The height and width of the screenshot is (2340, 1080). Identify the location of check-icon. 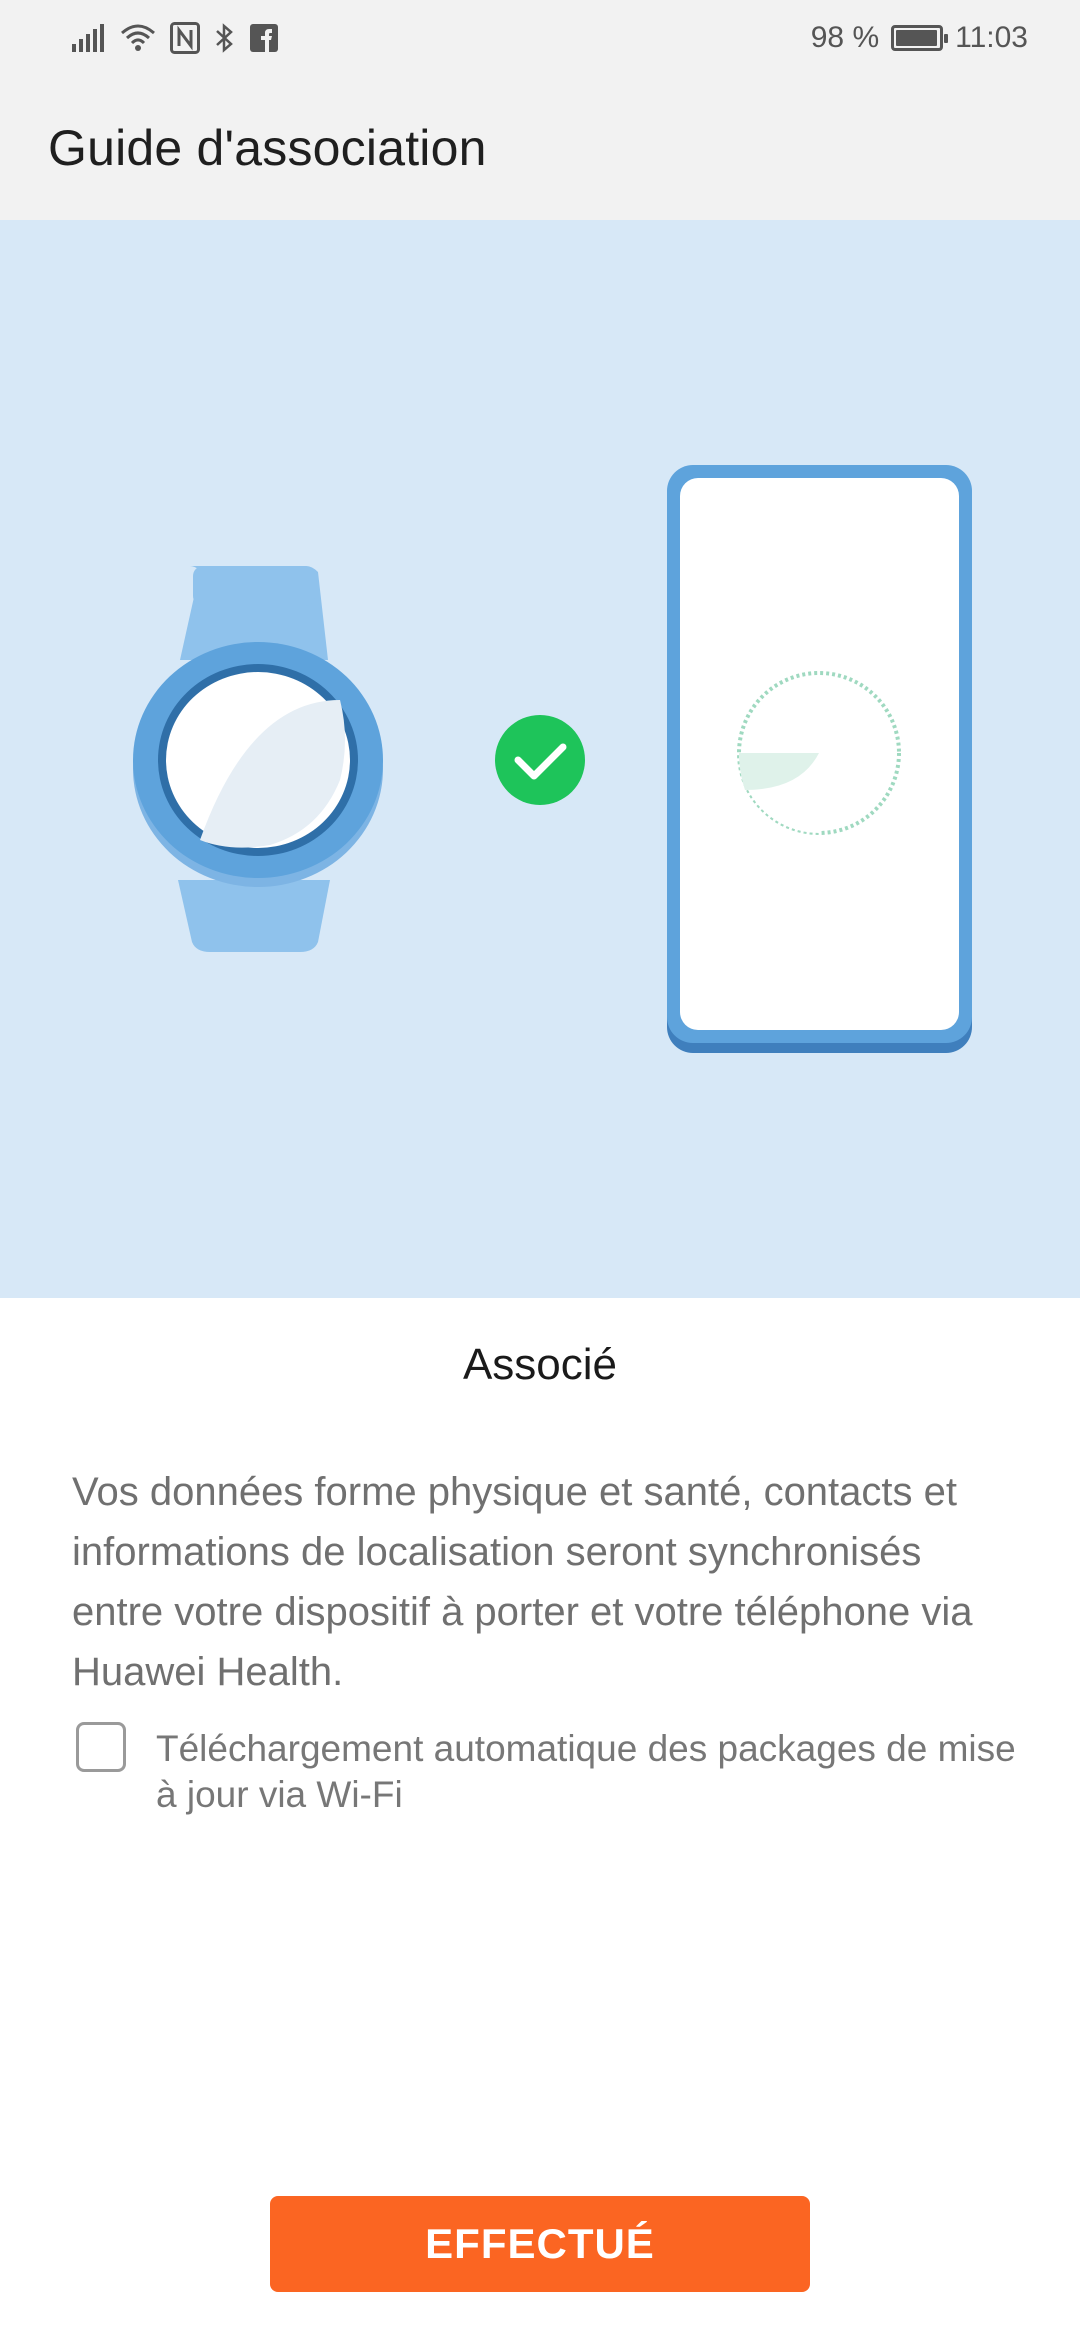
(540, 760).